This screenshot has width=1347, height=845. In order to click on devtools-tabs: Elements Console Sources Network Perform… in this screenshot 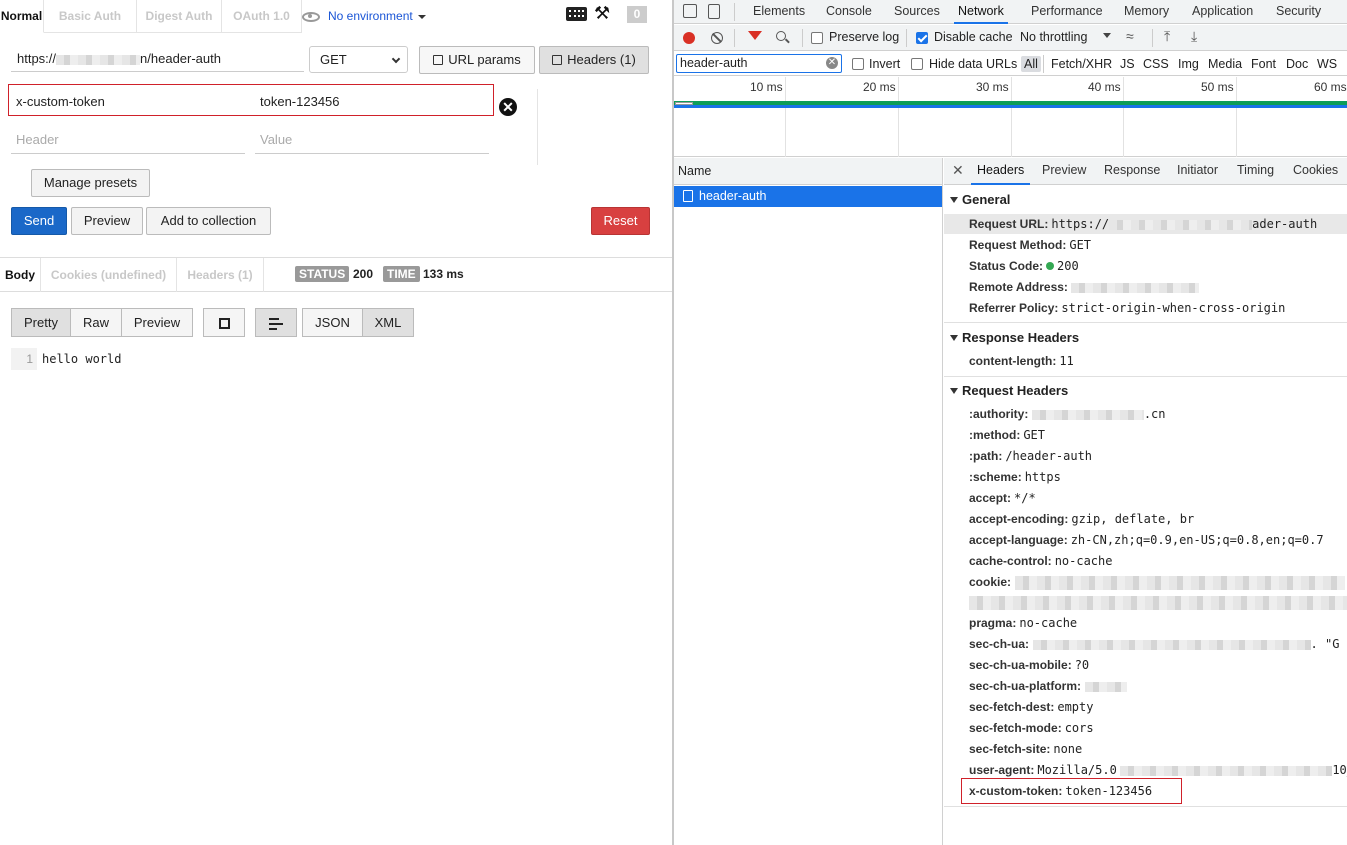, I will do `click(1010, 12)`.